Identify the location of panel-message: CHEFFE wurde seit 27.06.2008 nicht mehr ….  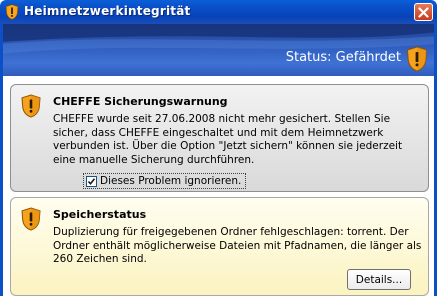
(228, 139).